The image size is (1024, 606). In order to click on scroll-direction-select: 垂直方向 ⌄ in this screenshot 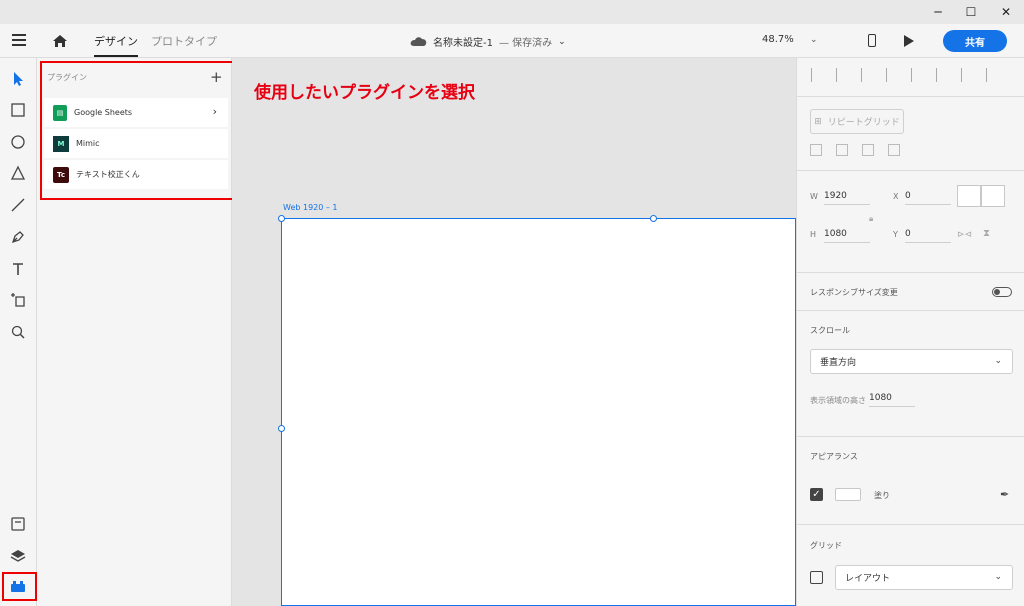, I will do `click(911, 361)`.